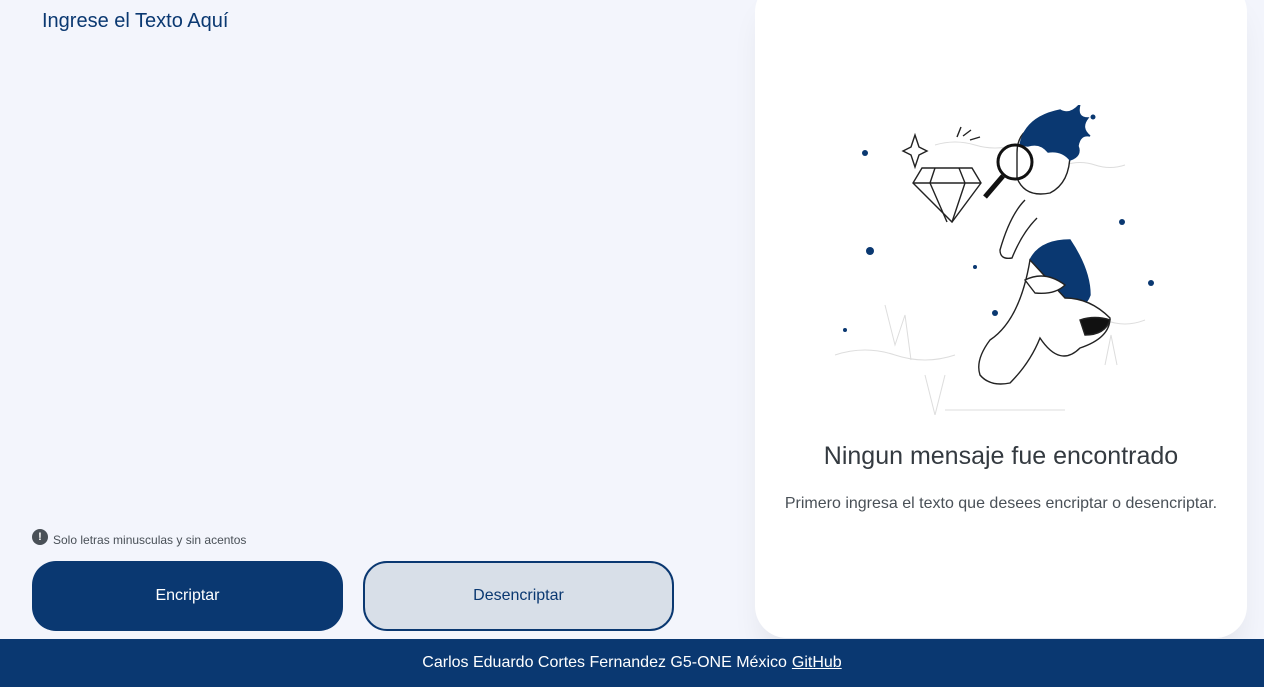 The width and height of the screenshot is (1264, 687). What do you see at coordinates (187, 596) in the screenshot?
I see `encrypt-button: Encriptar` at bounding box center [187, 596].